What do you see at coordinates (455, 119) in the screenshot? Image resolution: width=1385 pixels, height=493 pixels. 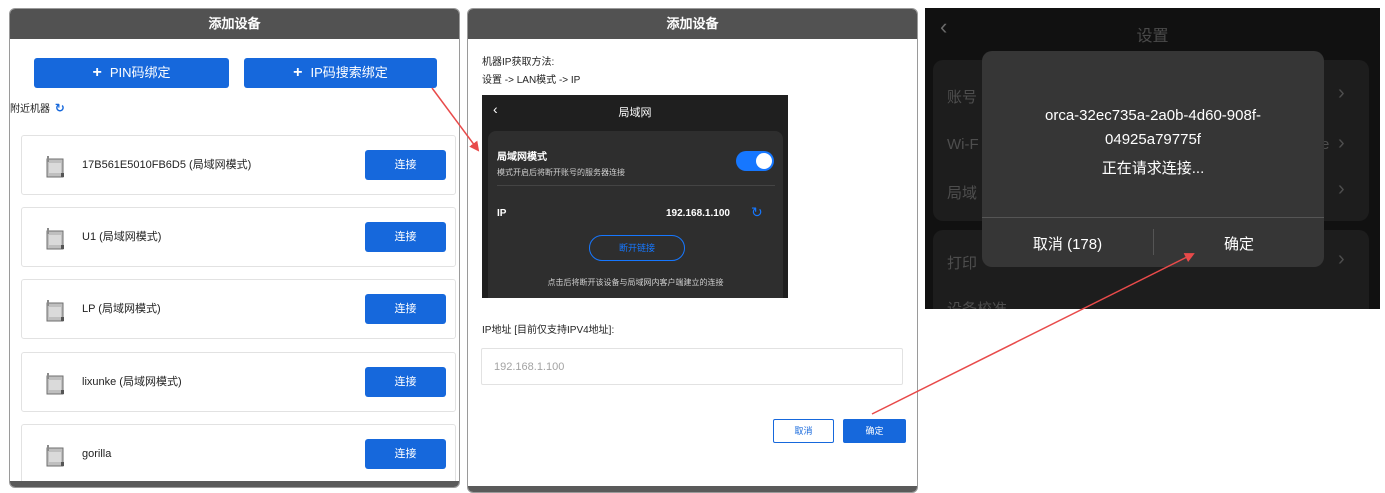 I see `arrow-to-lan-screen` at bounding box center [455, 119].